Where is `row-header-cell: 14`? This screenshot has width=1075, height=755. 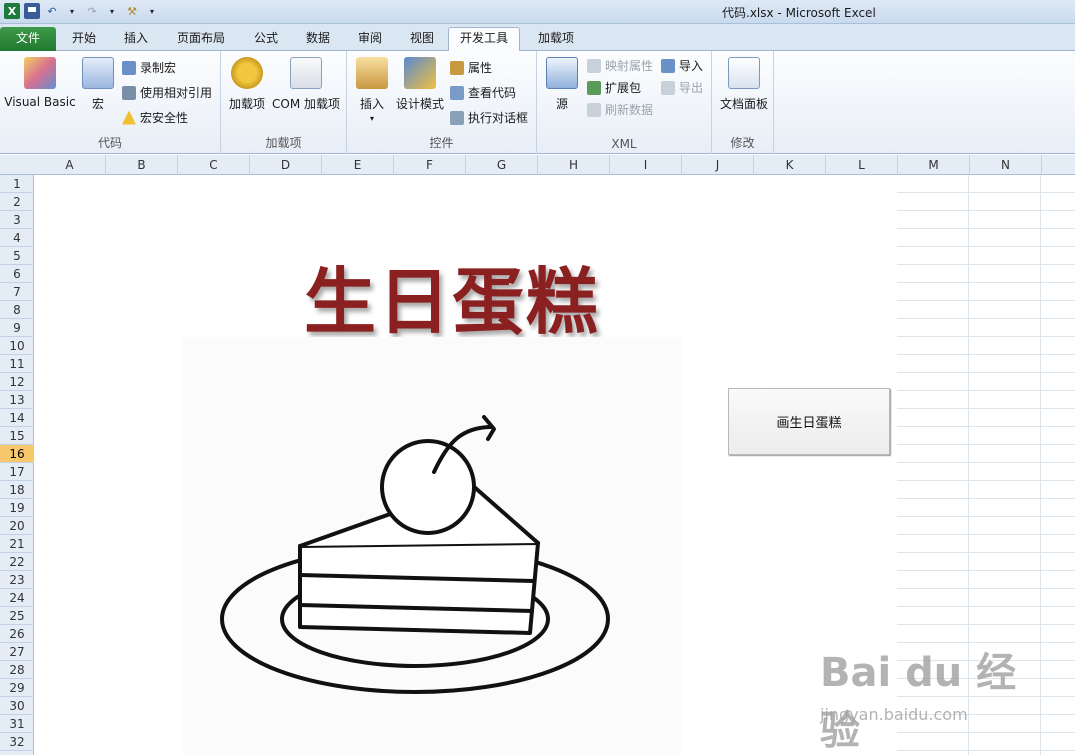
row-header-cell: 14 is located at coordinates (17, 418).